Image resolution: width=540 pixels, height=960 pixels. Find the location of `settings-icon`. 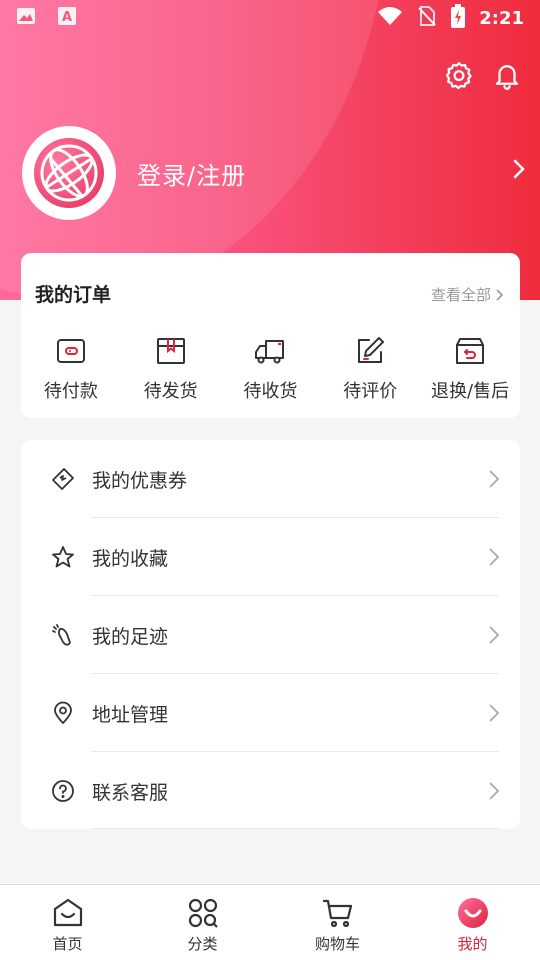

settings-icon is located at coordinates (458, 76).